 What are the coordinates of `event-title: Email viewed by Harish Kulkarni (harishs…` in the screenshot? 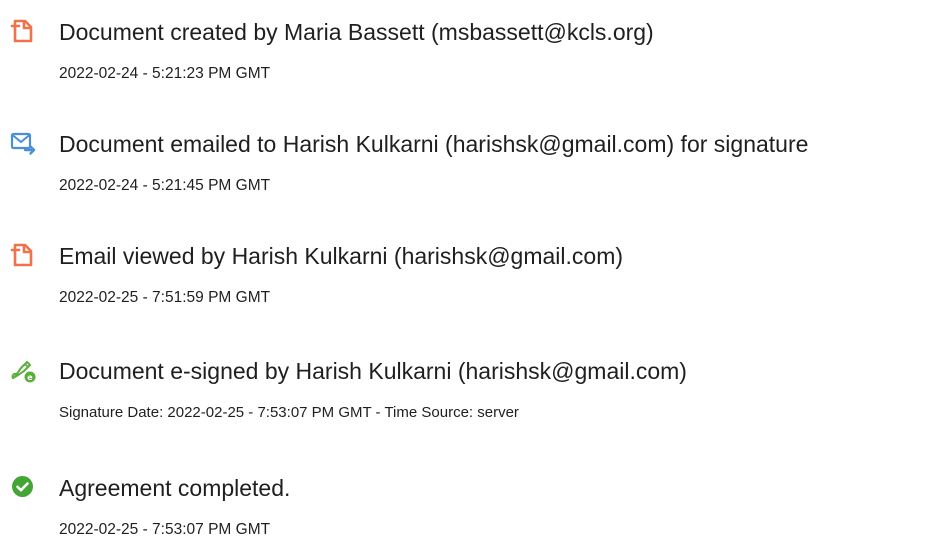 It's located at (341, 256).